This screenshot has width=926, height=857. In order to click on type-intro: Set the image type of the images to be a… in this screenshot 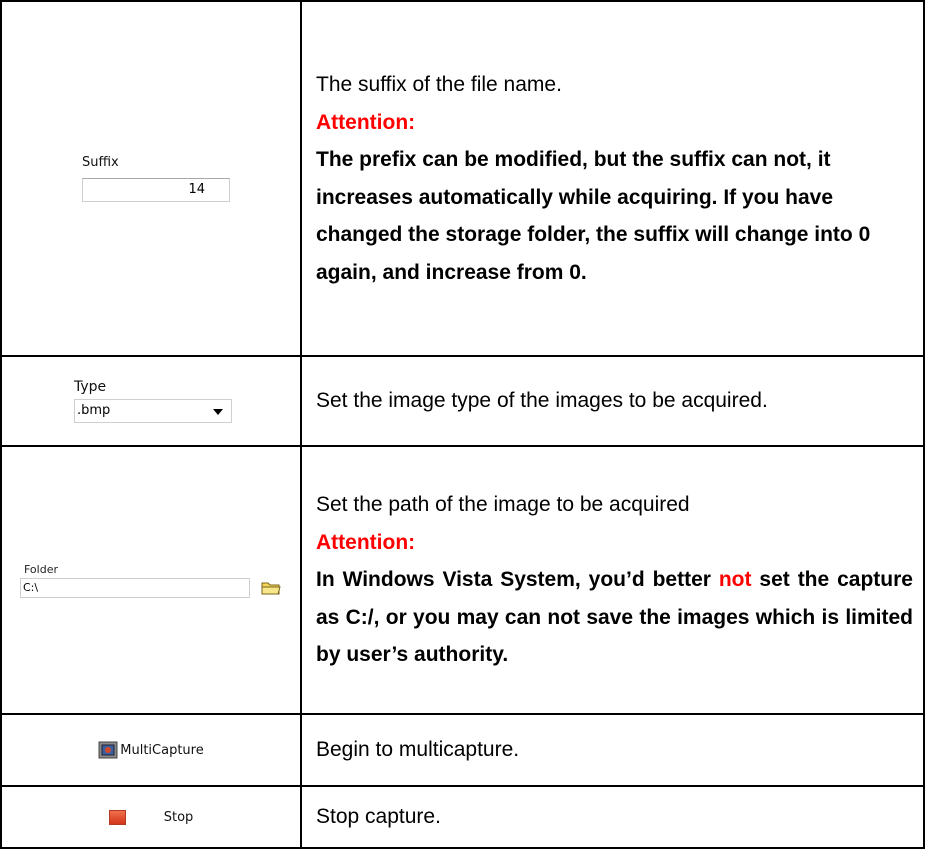, I will do `click(542, 401)`.